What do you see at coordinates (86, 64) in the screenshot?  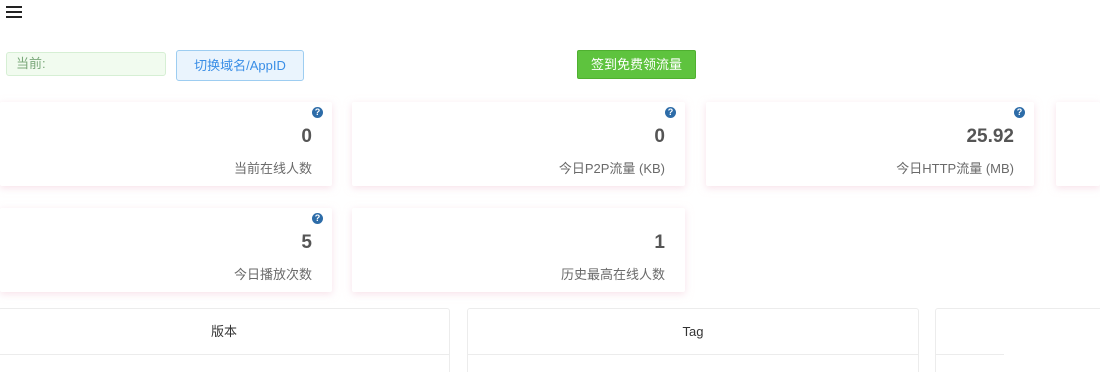 I see `current-domain-field: 当前:` at bounding box center [86, 64].